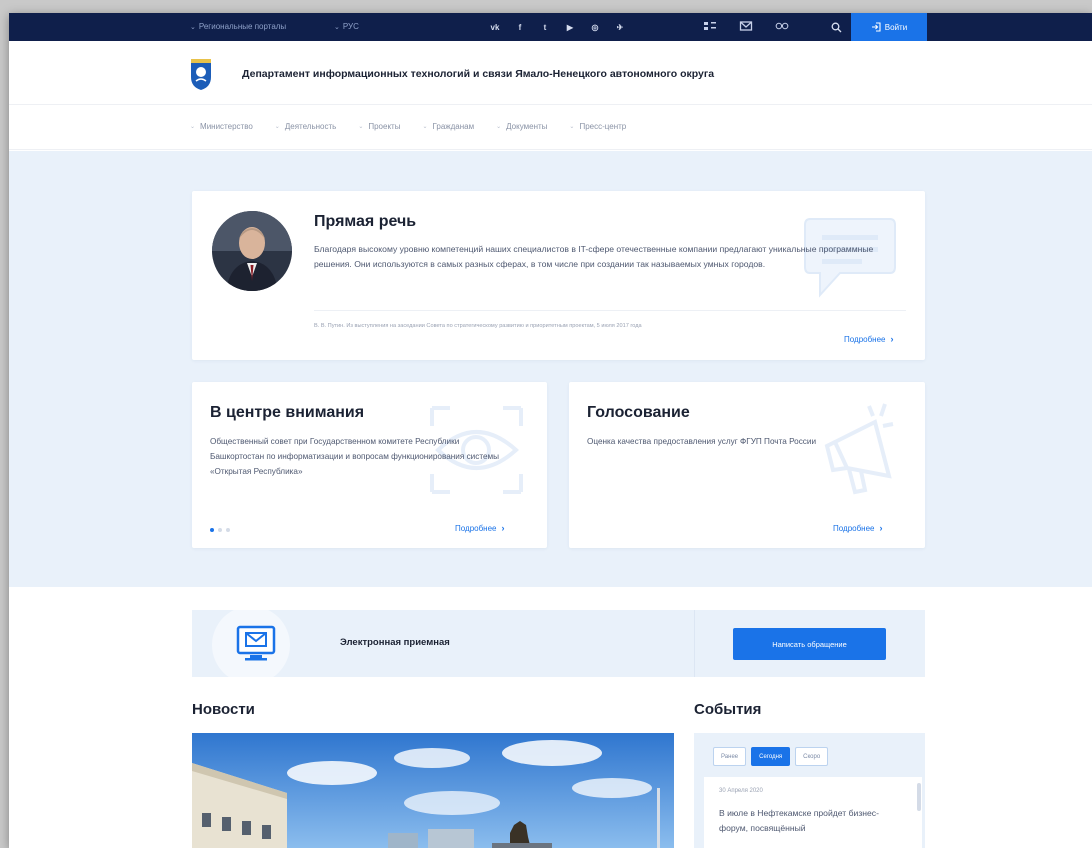 The height and width of the screenshot is (848, 1092). Describe the element at coordinates (812, 756) in the screenshot. I see `tab-soon: Скоро` at that location.